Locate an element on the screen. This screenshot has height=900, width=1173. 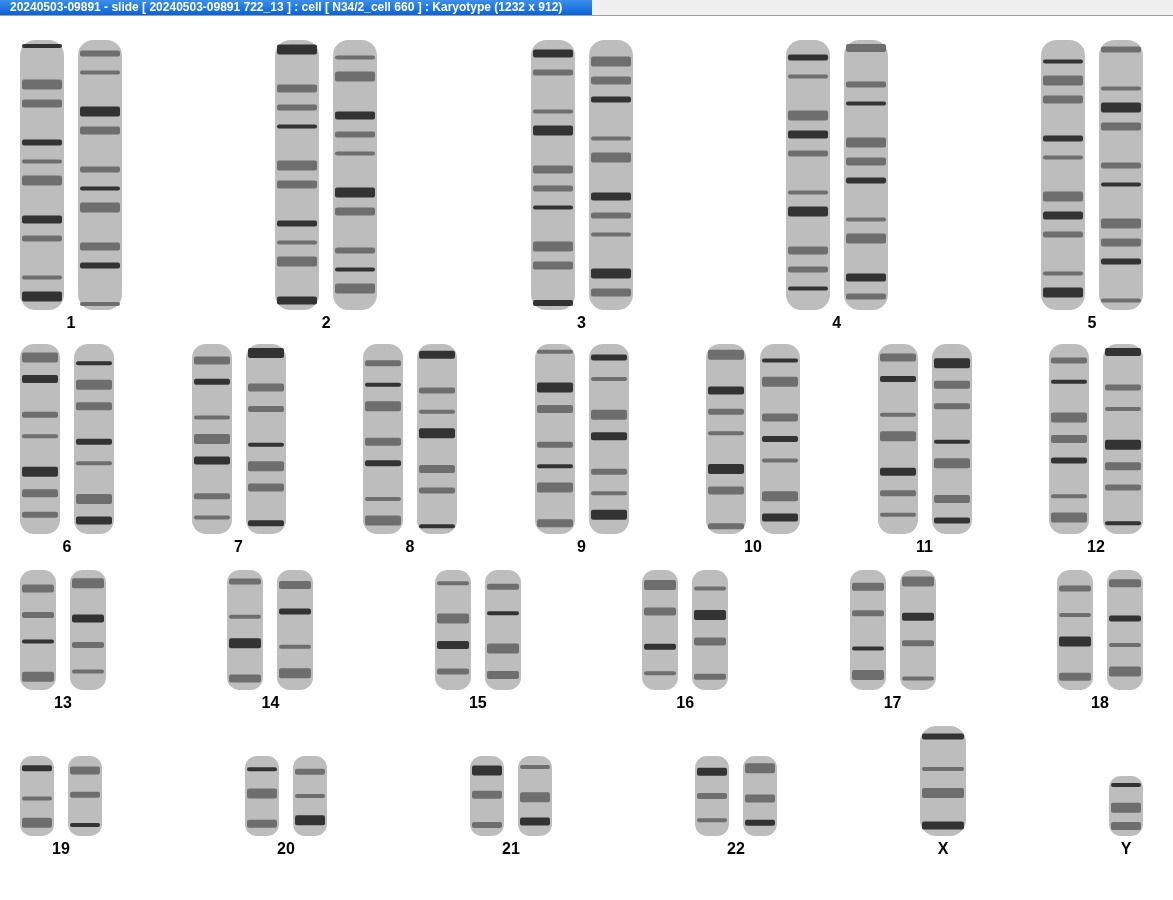
chromosome-label: 2 is located at coordinates (326, 323).